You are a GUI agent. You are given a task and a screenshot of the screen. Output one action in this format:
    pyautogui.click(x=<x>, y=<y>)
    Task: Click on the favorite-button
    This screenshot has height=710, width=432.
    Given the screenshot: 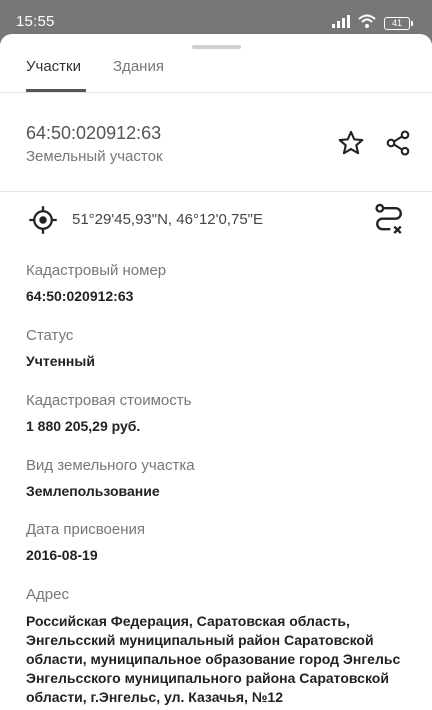 What is the action you would take?
    pyautogui.click(x=351, y=143)
    